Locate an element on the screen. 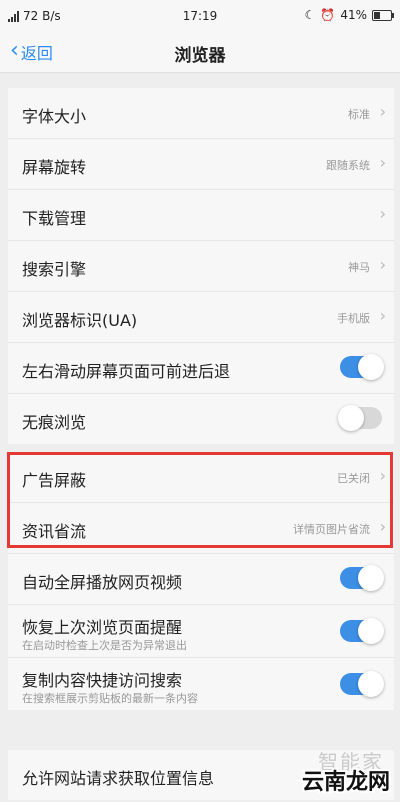  nav-bar: ‹ 返回 浏览器 is located at coordinates (200, 52).